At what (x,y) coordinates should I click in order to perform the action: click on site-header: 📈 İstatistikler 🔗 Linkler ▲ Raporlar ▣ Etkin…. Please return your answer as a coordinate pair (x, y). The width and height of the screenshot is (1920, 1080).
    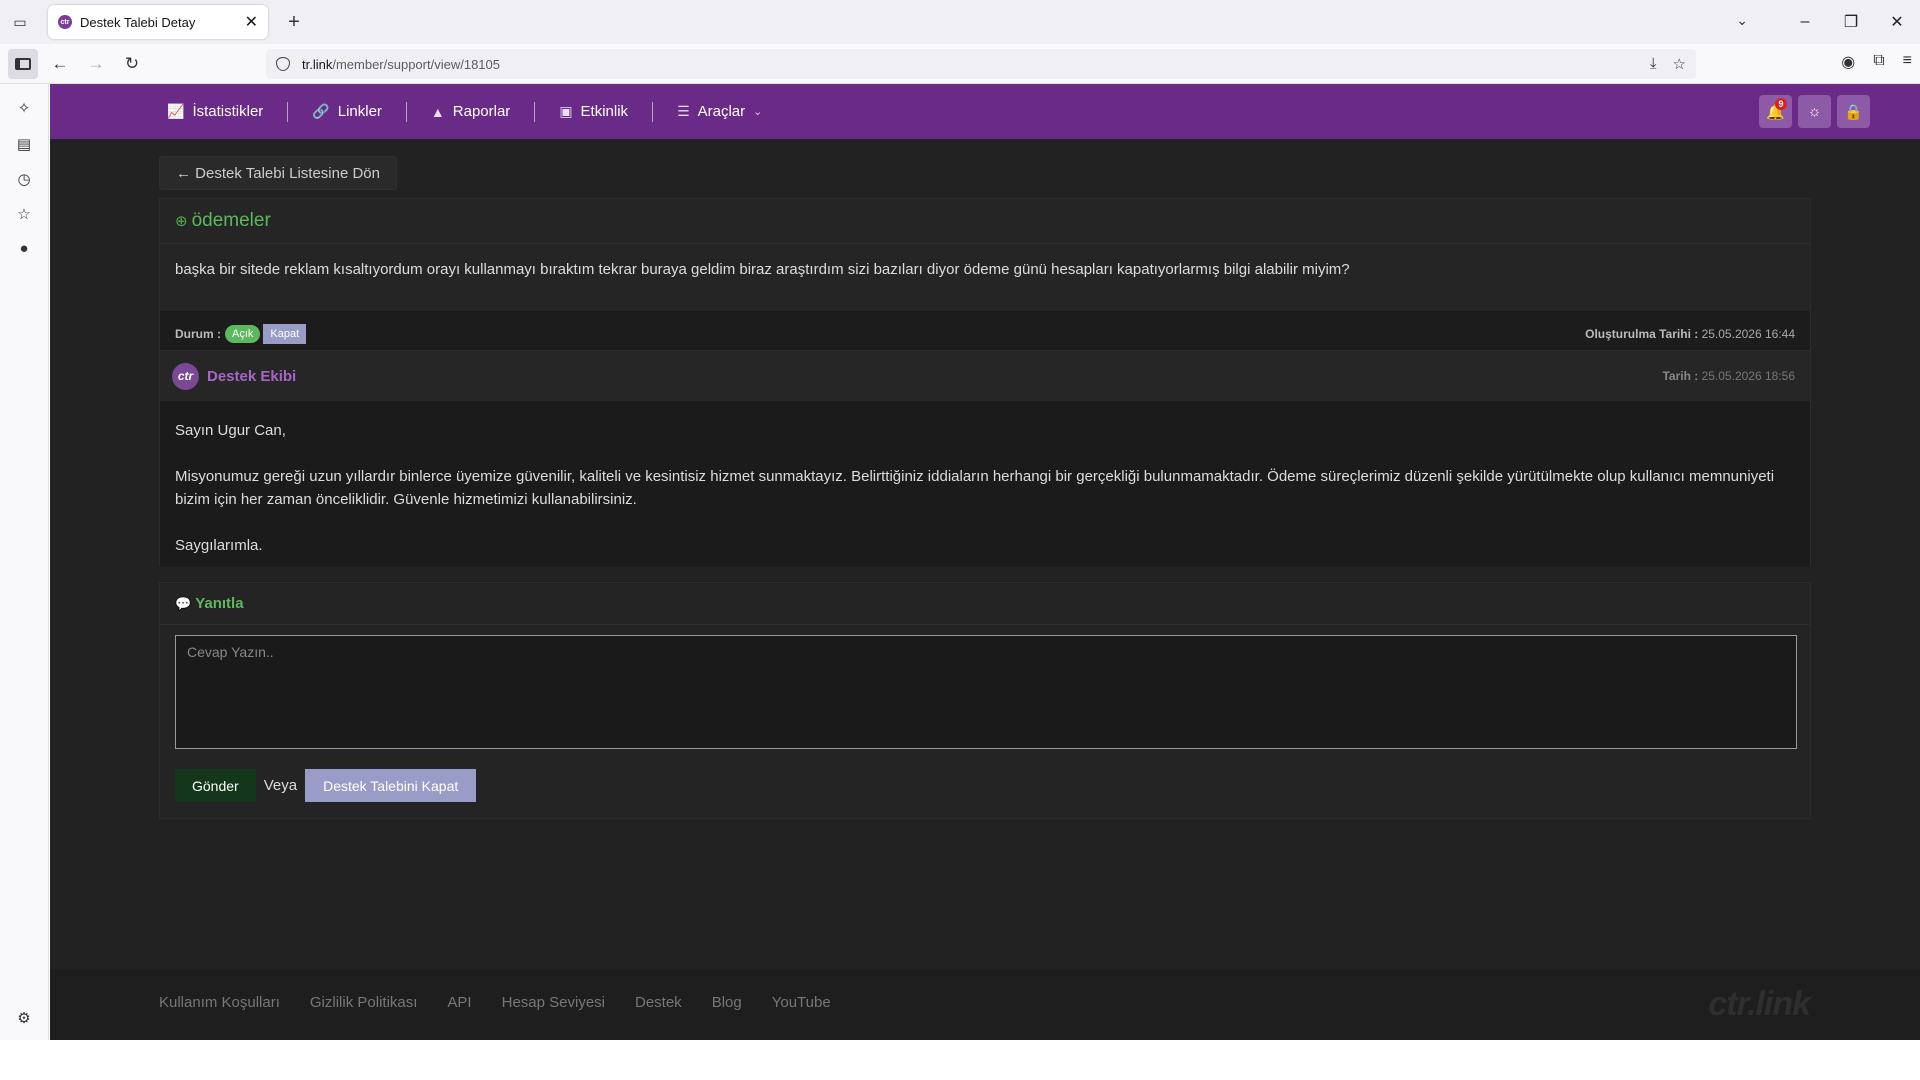
    Looking at the image, I should click on (985, 111).